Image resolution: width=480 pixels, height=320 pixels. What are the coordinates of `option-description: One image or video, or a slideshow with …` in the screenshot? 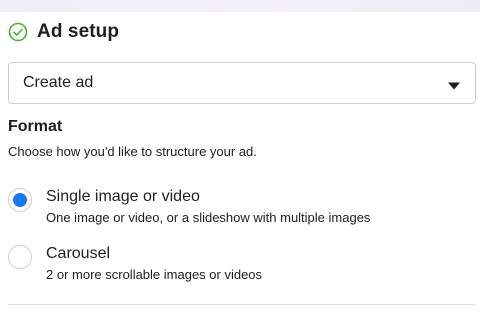 It's located at (208, 217).